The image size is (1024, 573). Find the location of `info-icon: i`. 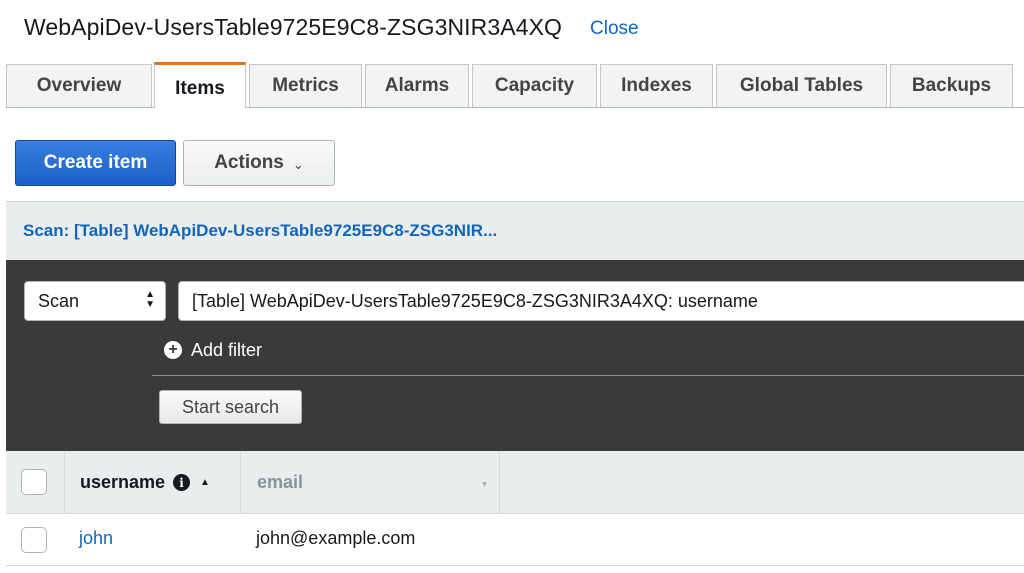

info-icon: i is located at coordinates (182, 482).